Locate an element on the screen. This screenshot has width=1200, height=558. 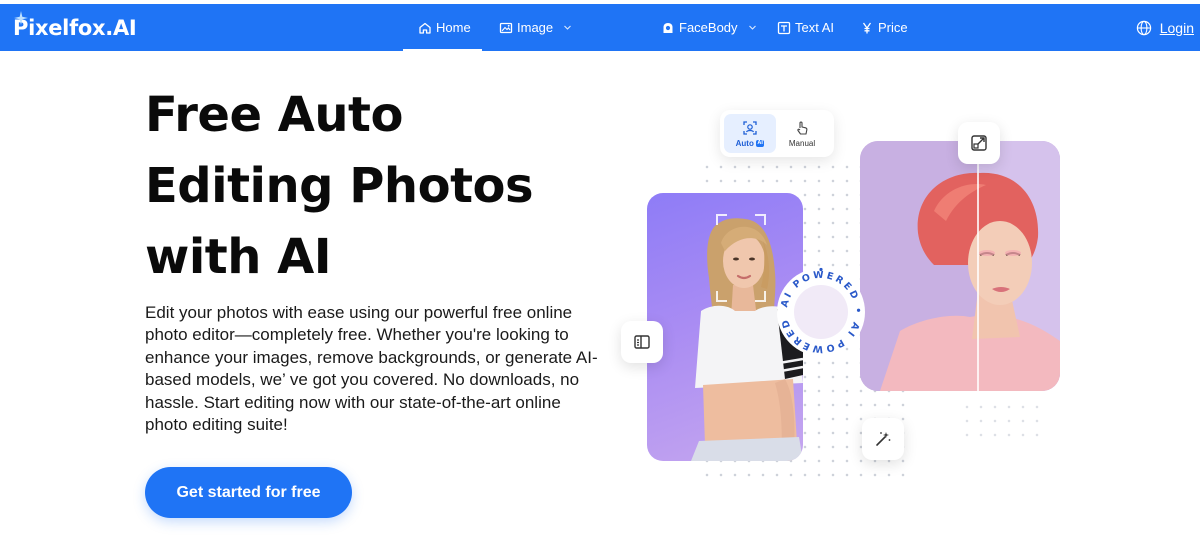
dot-grid-decoration is located at coordinates (1000, 420).